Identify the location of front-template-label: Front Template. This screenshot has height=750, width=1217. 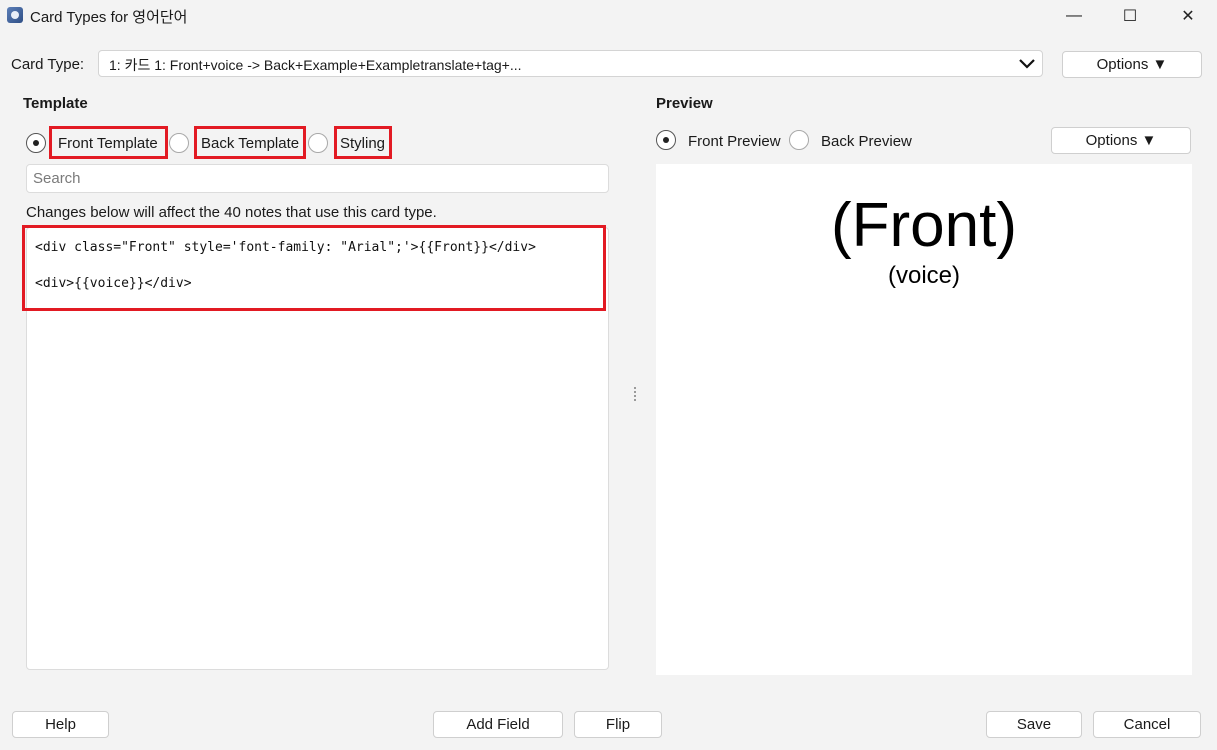
(108, 143).